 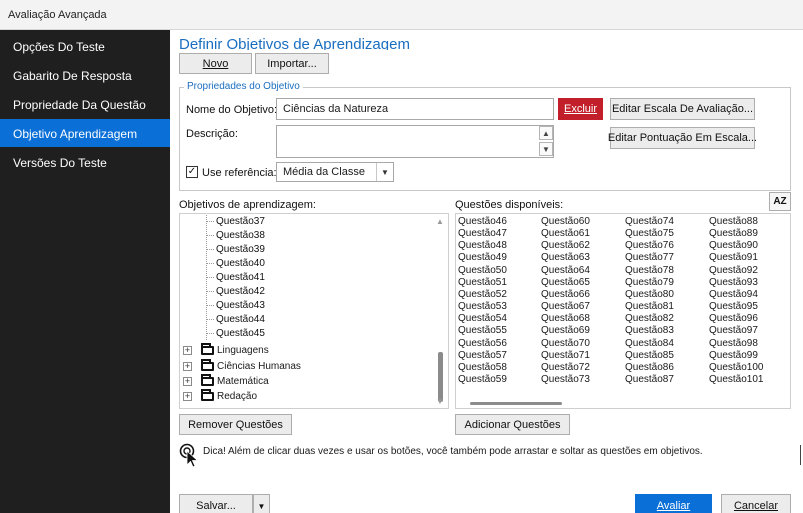 I want to click on available-question-item: Questão66, so click(x=565, y=295).